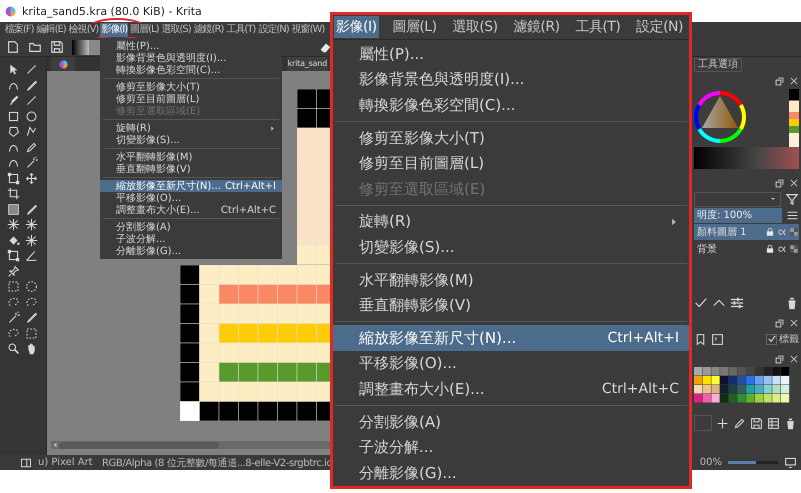 This screenshot has width=801, height=493. I want to click on menu-option: 修剪至目前圖層(L), so click(511, 163).